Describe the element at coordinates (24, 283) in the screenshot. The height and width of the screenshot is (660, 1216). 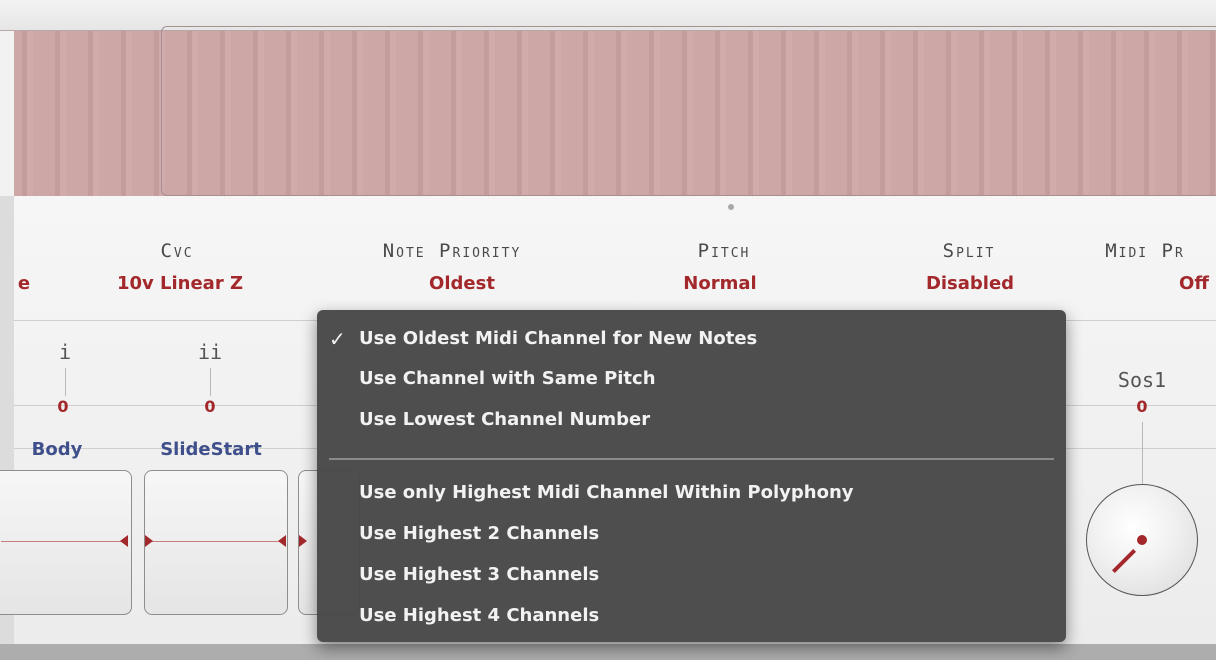
I see `param-value-partial: e` at that location.